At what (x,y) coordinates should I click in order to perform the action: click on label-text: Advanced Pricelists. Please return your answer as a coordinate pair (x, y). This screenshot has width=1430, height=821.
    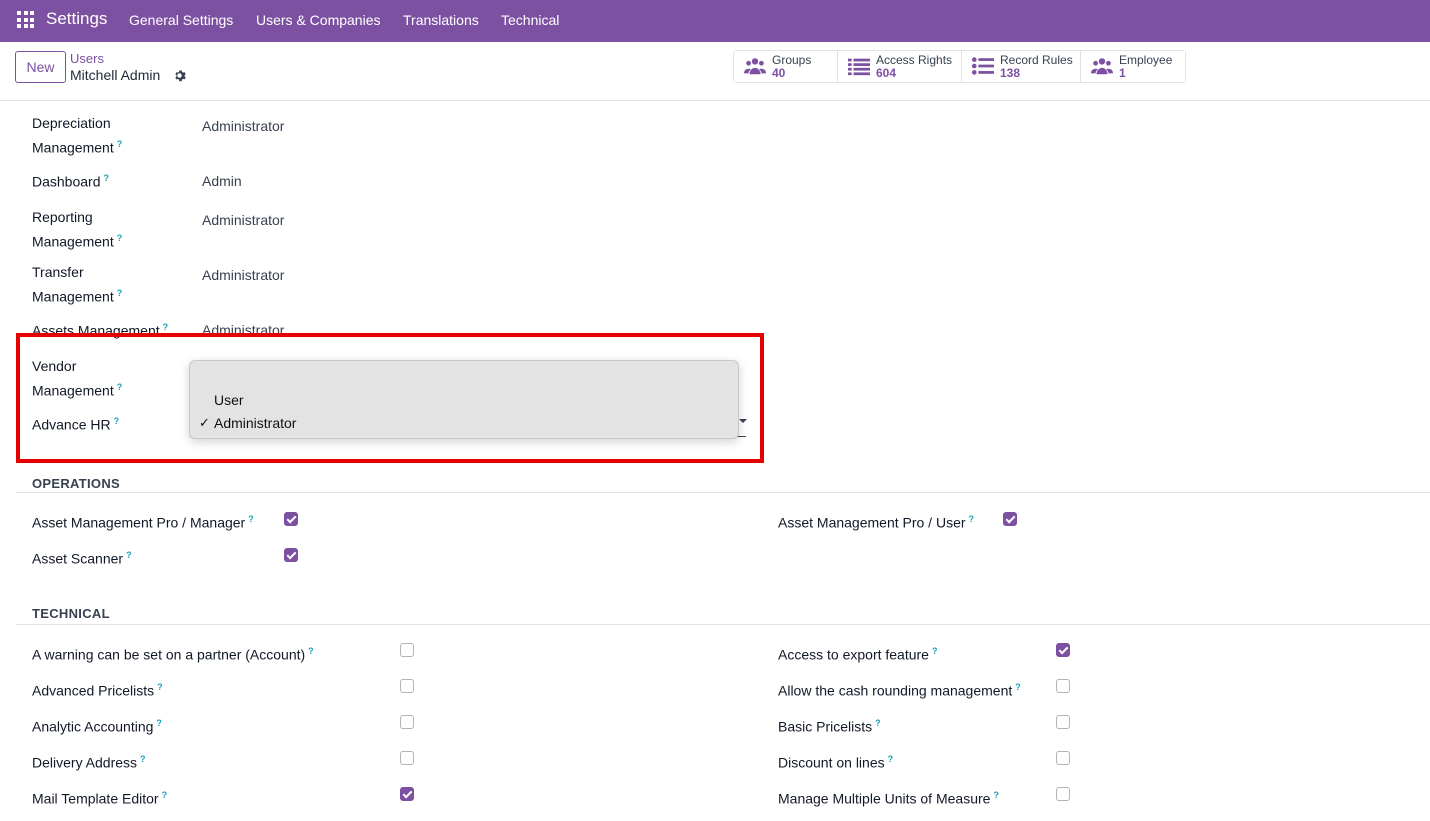
    Looking at the image, I should click on (93, 690).